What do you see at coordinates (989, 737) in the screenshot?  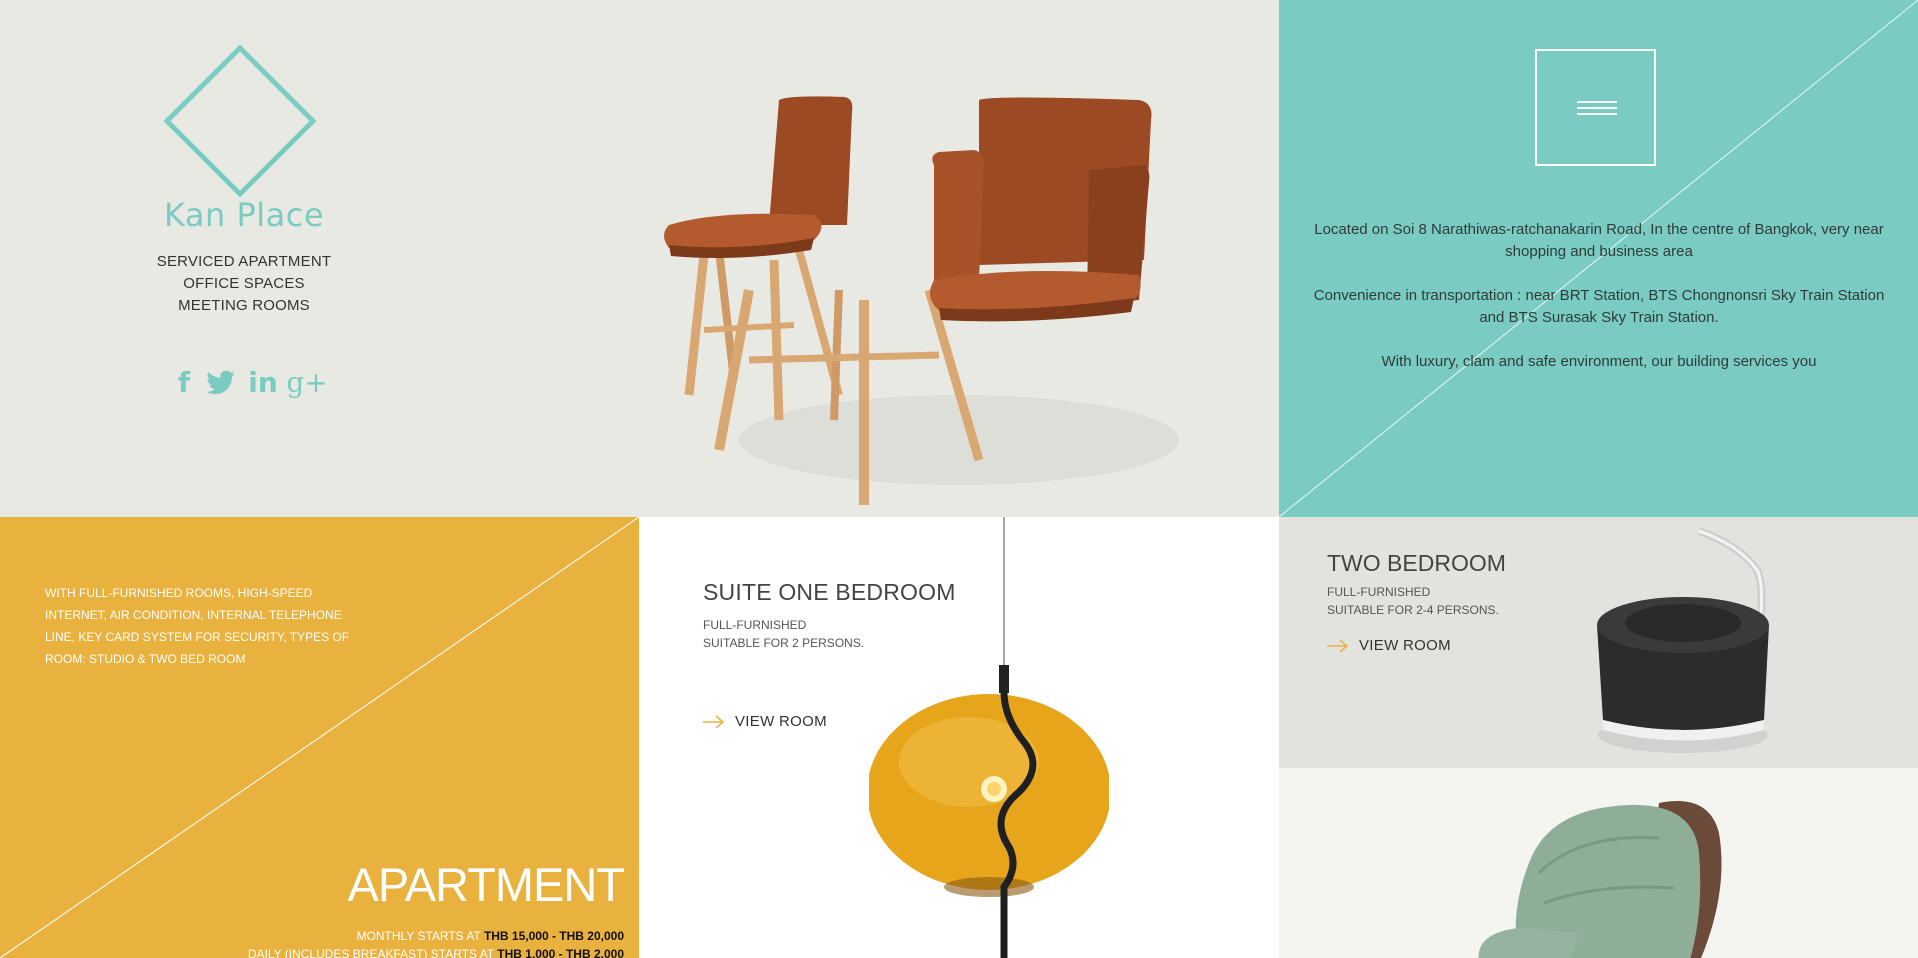 I see `pendant-lamp-image` at bounding box center [989, 737].